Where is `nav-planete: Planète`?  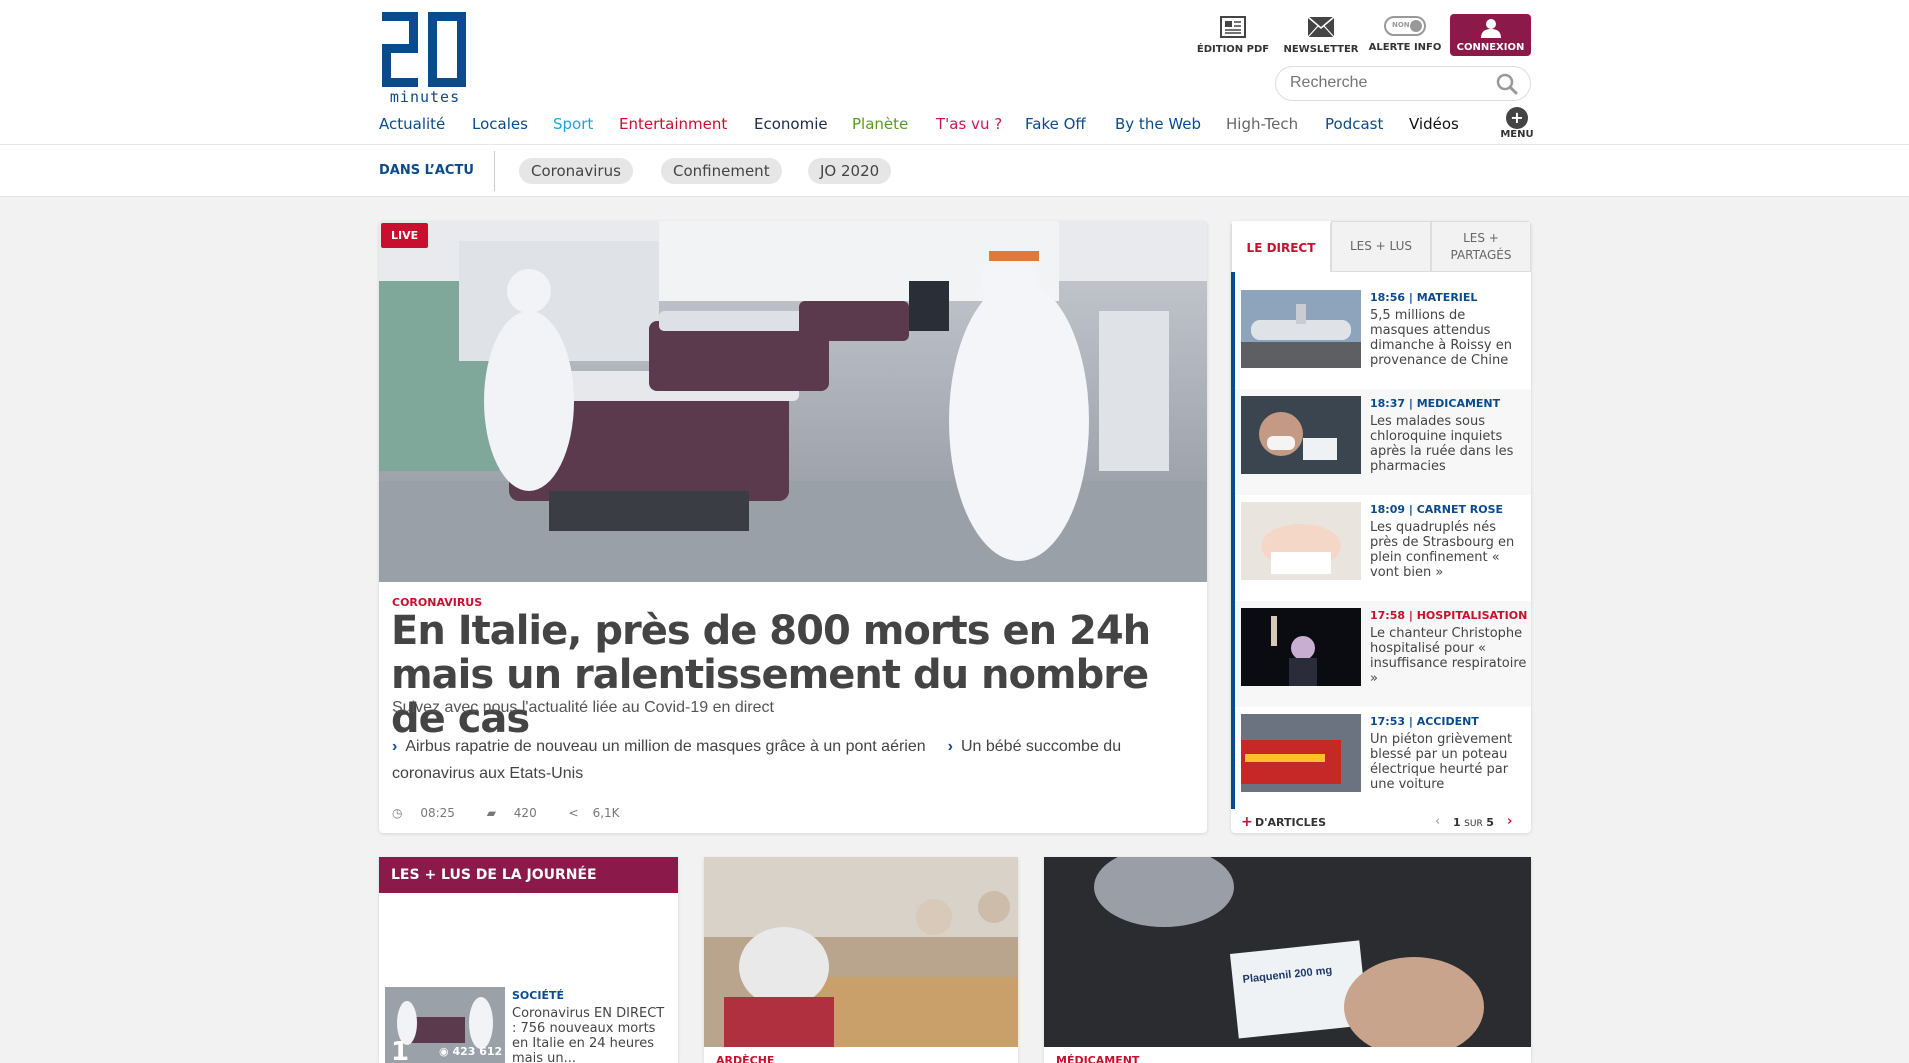 nav-planete: Planète is located at coordinates (880, 124).